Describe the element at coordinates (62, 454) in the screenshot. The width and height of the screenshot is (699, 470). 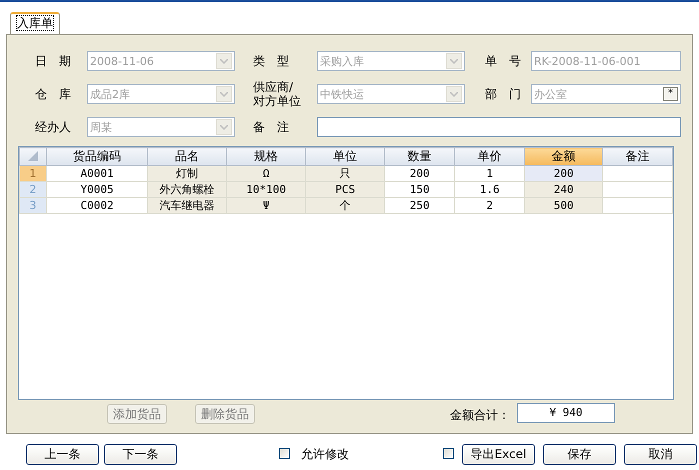
I see `nav-button: 上一条` at that location.